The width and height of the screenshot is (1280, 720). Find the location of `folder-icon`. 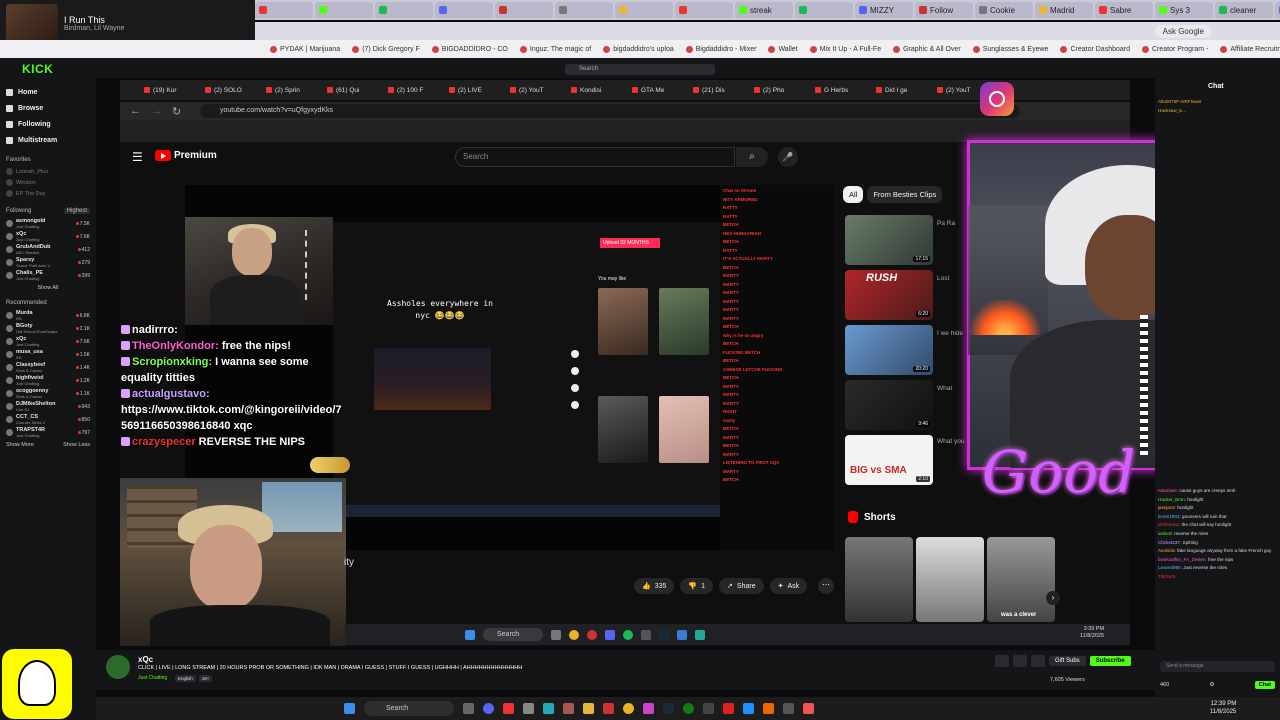

folder-icon is located at coordinates (588, 708).